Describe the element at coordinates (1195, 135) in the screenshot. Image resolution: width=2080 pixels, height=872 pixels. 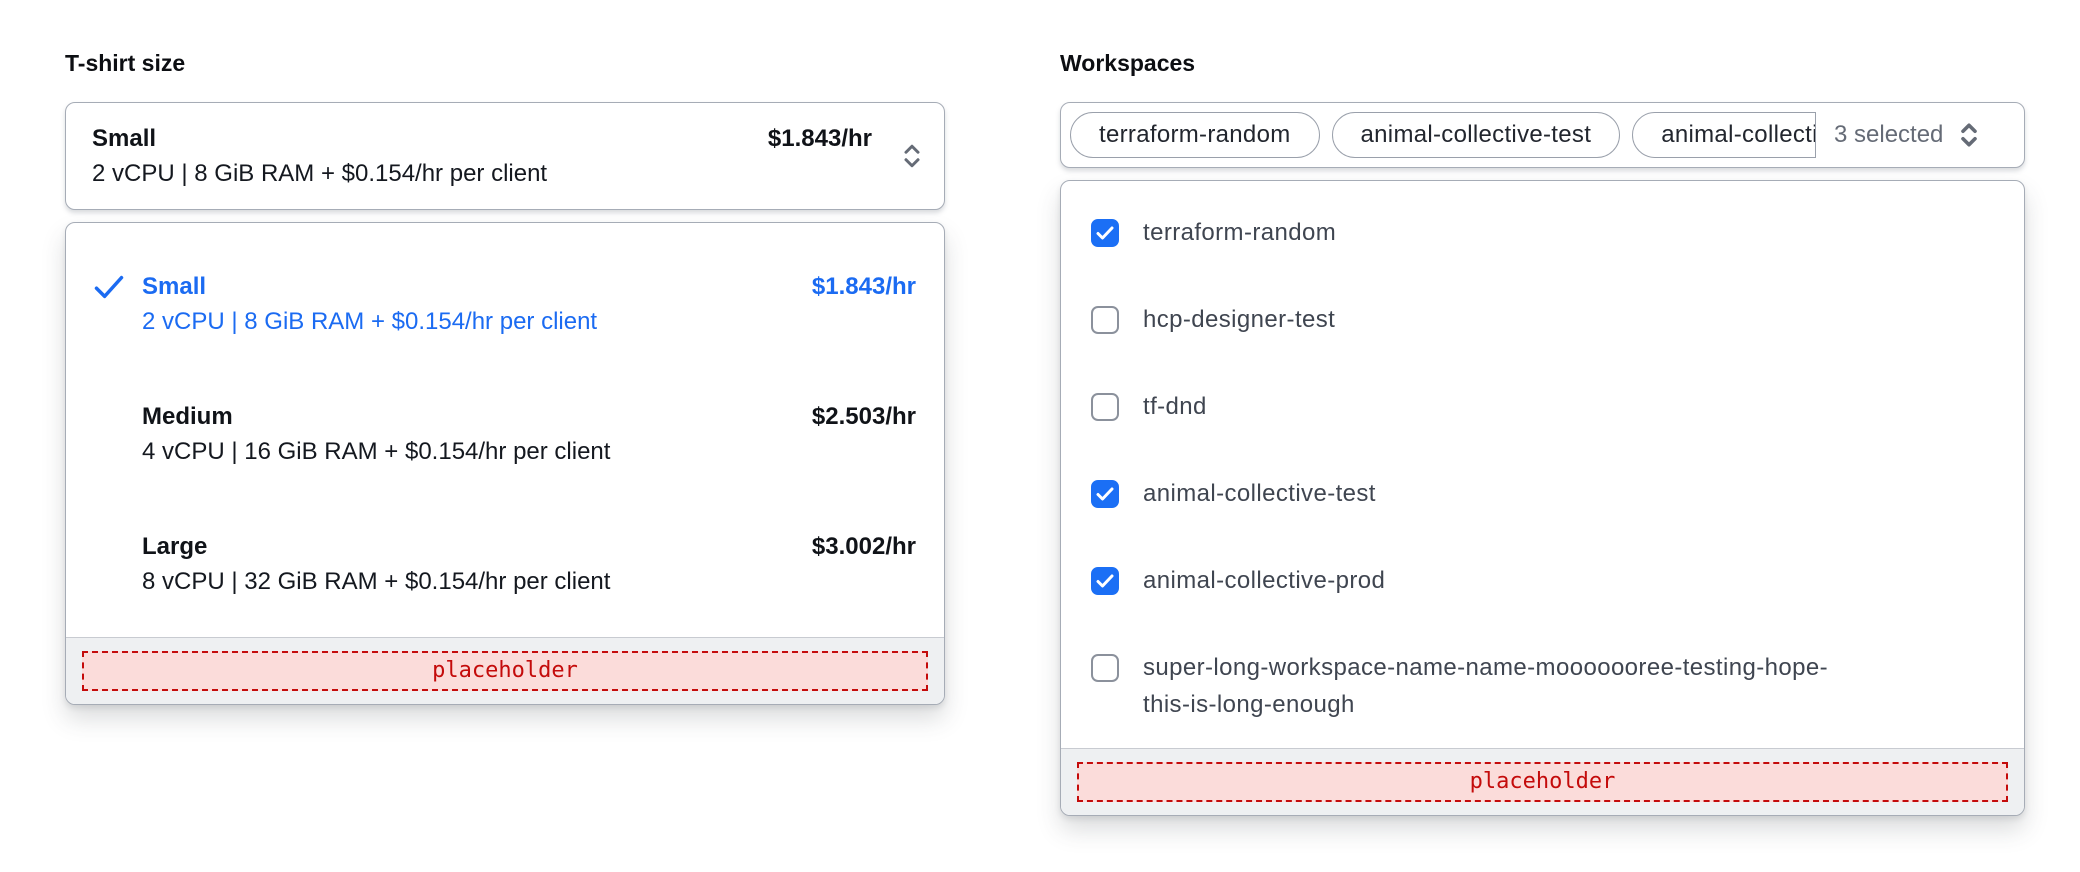
I see `workspace-chip: terraform-random` at that location.